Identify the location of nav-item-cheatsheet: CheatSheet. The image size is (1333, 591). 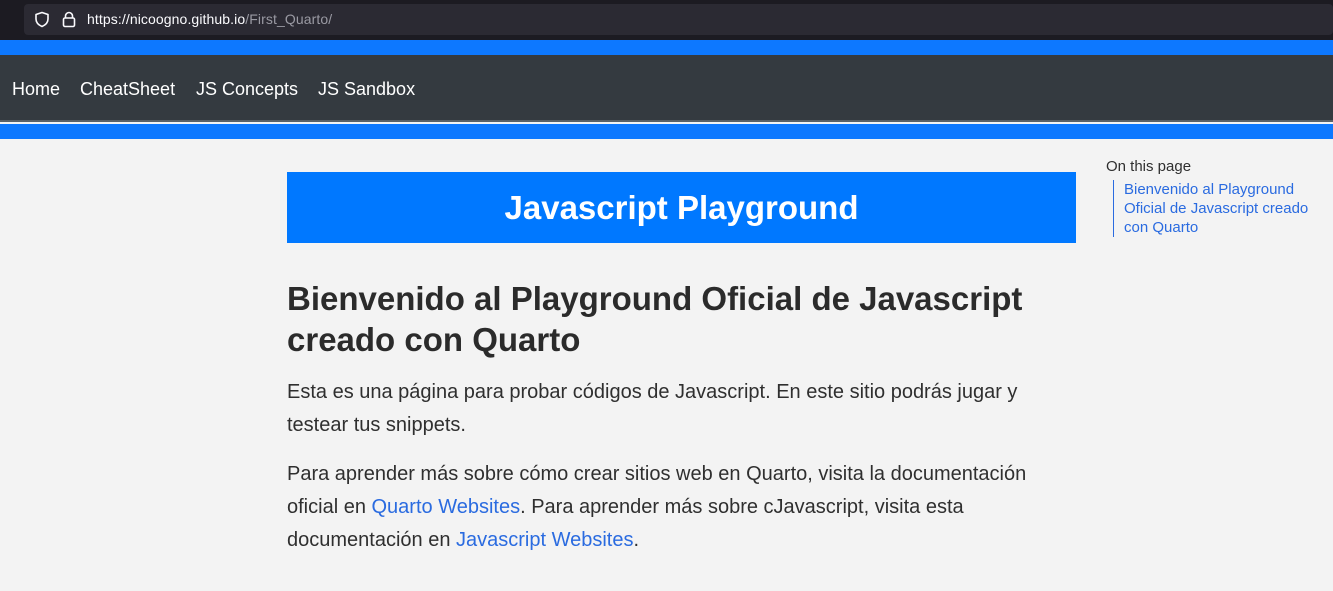
(127, 89).